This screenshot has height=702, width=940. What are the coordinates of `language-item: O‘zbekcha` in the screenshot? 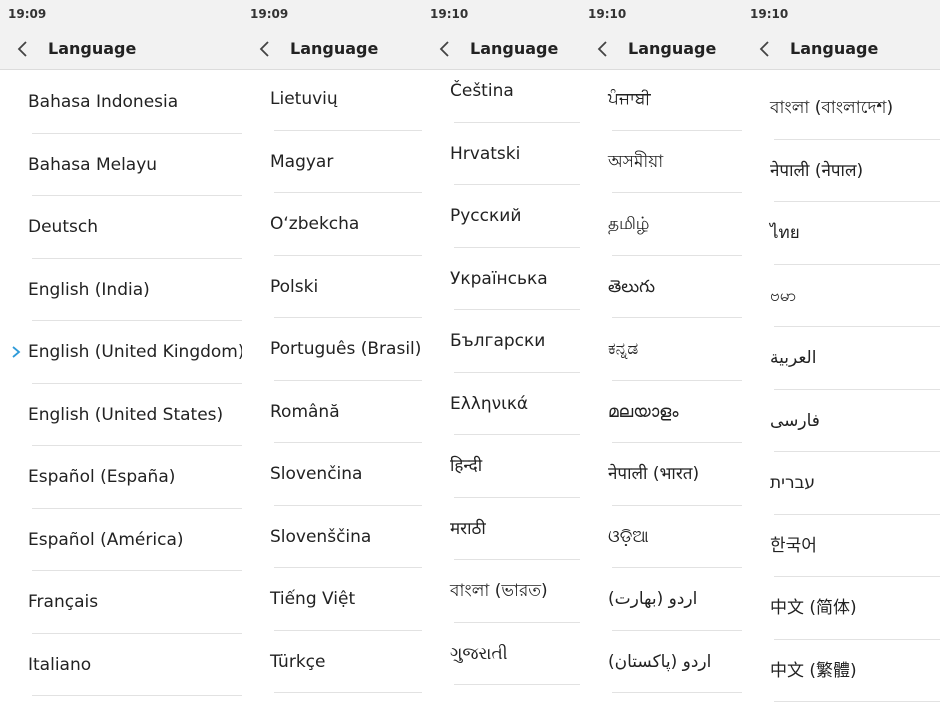 It's located at (332, 224).